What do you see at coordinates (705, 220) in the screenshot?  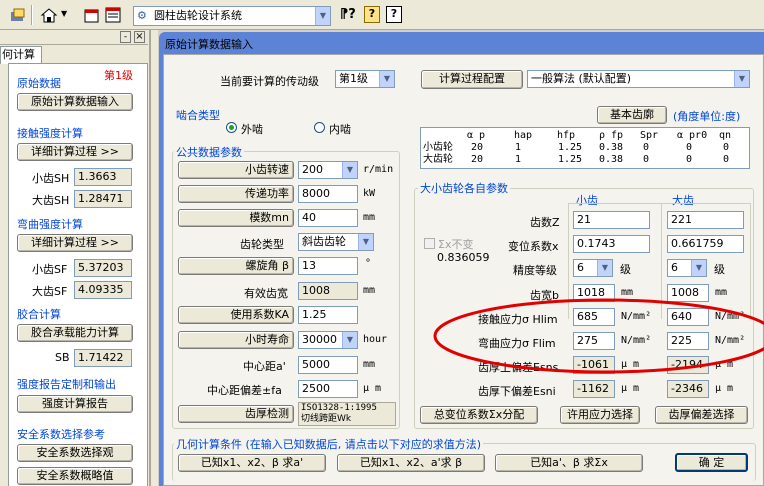 I see `teeth-large-input: 221` at bounding box center [705, 220].